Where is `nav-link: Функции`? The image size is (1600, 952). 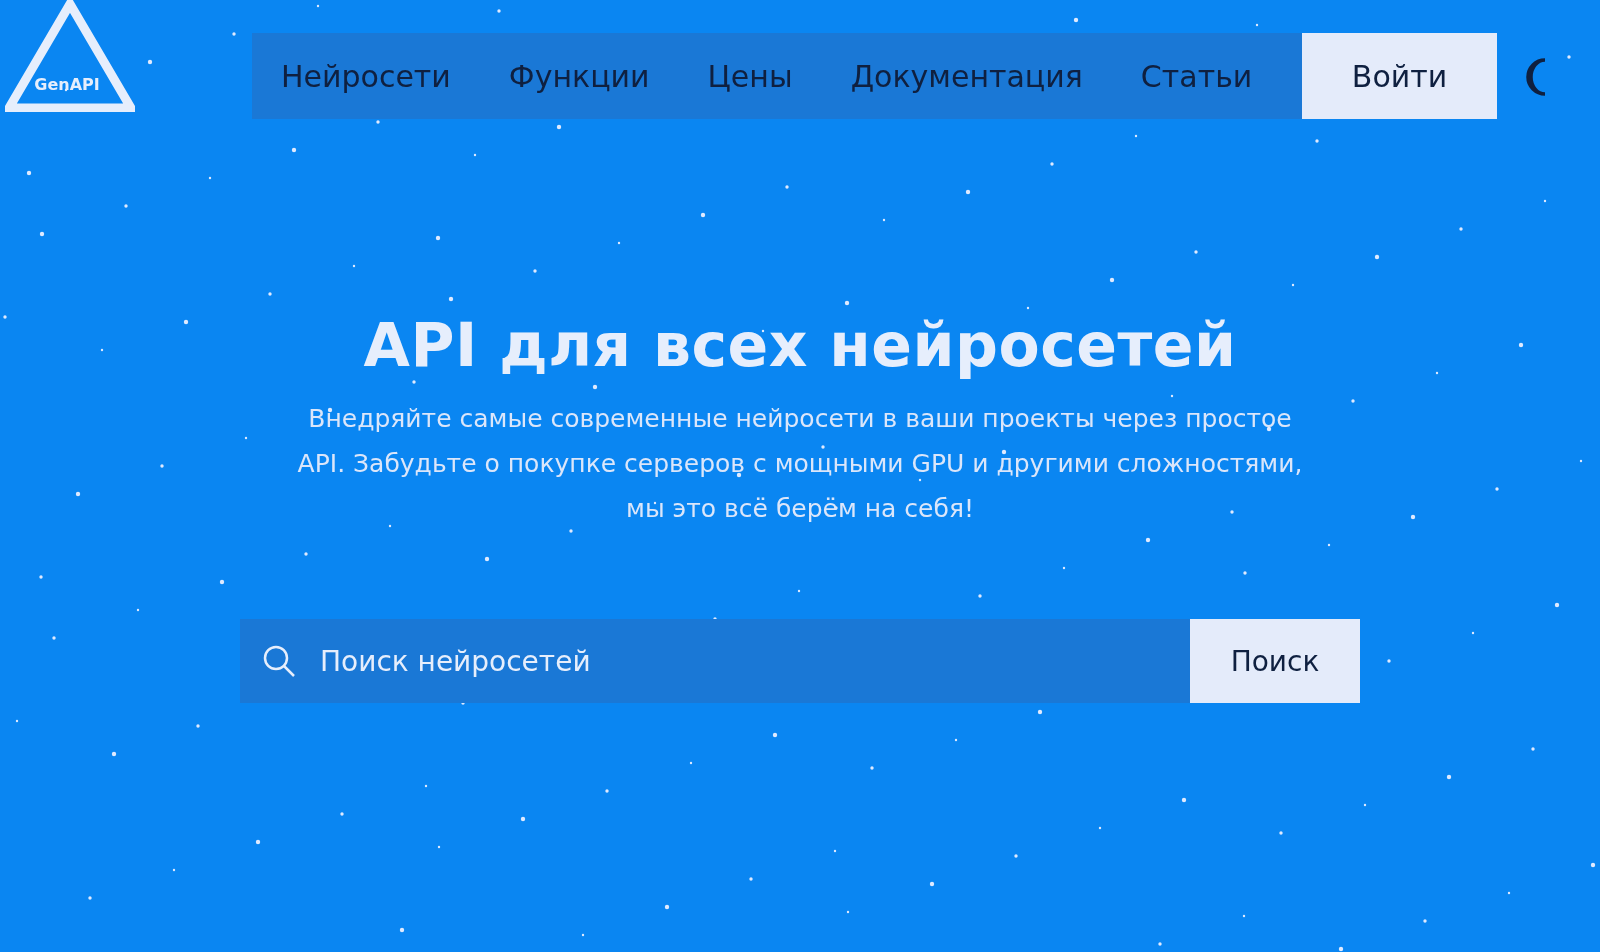 nav-link: Функции is located at coordinates (579, 76).